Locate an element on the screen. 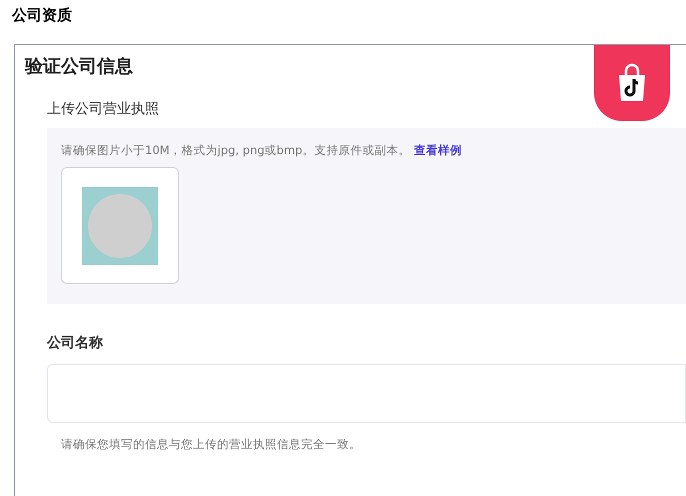  section-label: 上传公司营业执照 is located at coordinates (103, 109).